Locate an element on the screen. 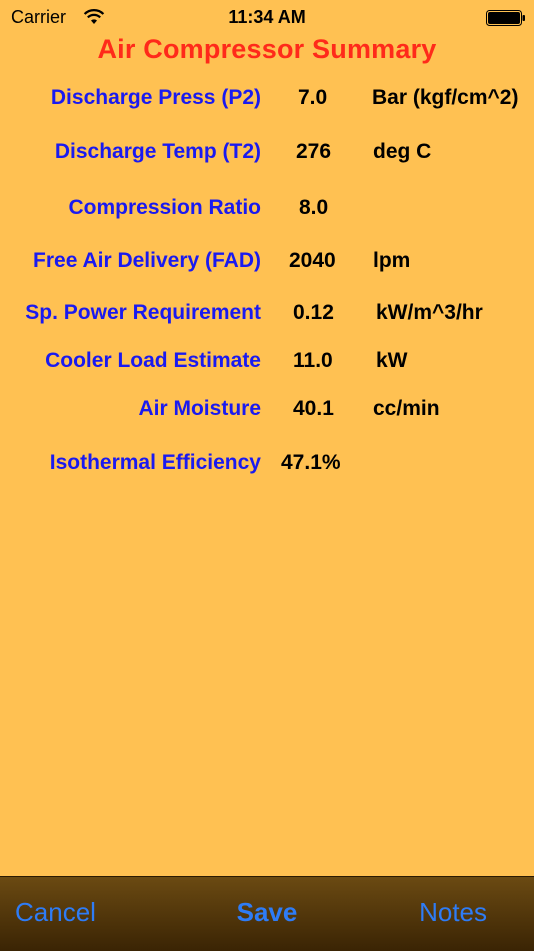 This screenshot has width=534, height=951. compression-ratio-label: Compression Ratio is located at coordinates (164, 207).